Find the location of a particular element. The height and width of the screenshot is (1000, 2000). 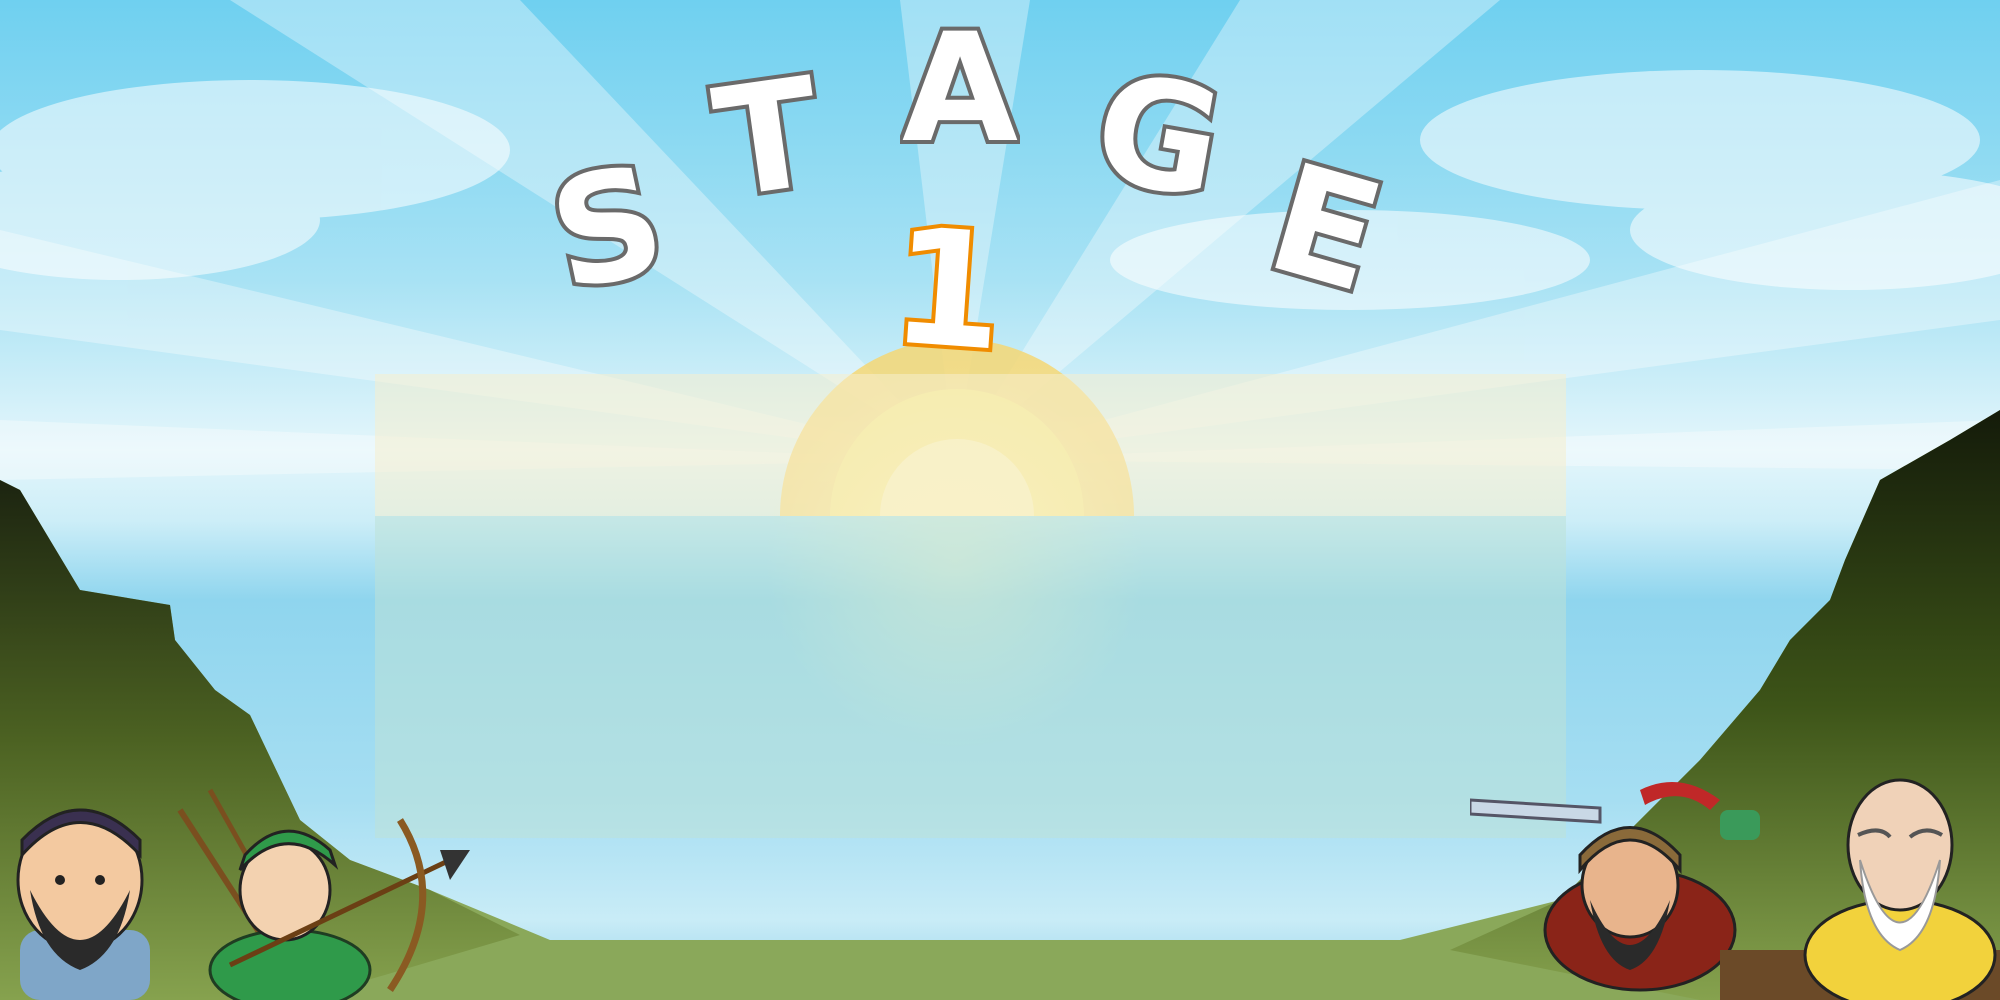

old-strategist-character is located at coordinates (1860, 889).